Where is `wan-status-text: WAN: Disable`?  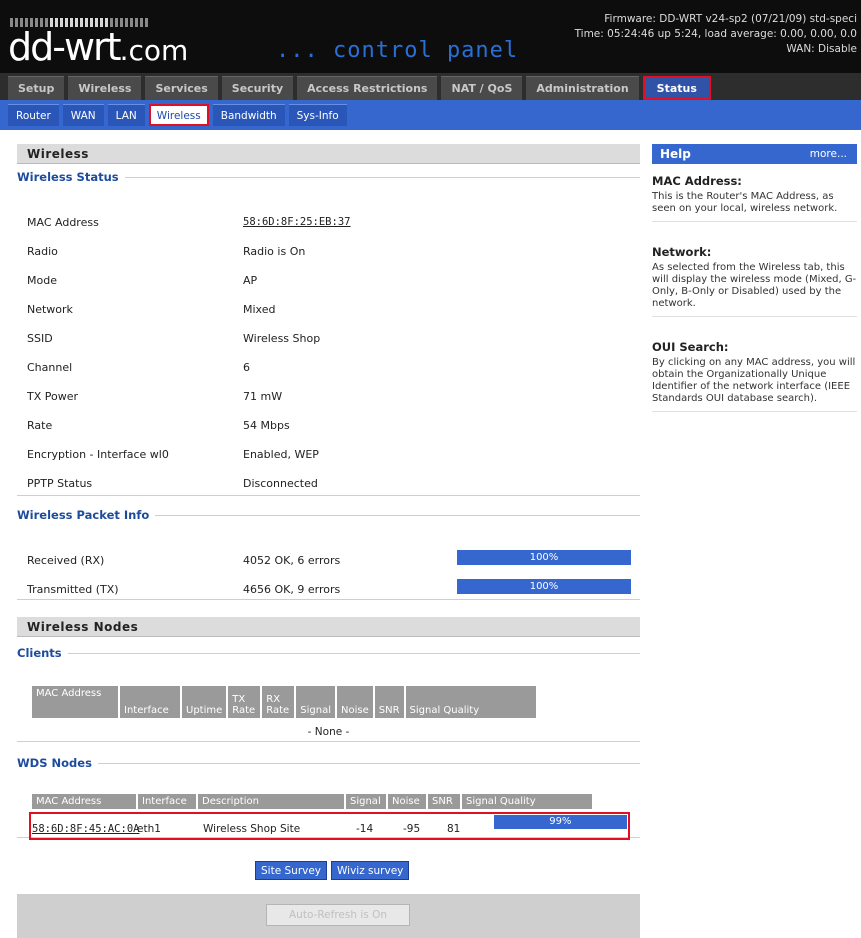
wan-status-text: WAN: Disable is located at coordinates (821, 49).